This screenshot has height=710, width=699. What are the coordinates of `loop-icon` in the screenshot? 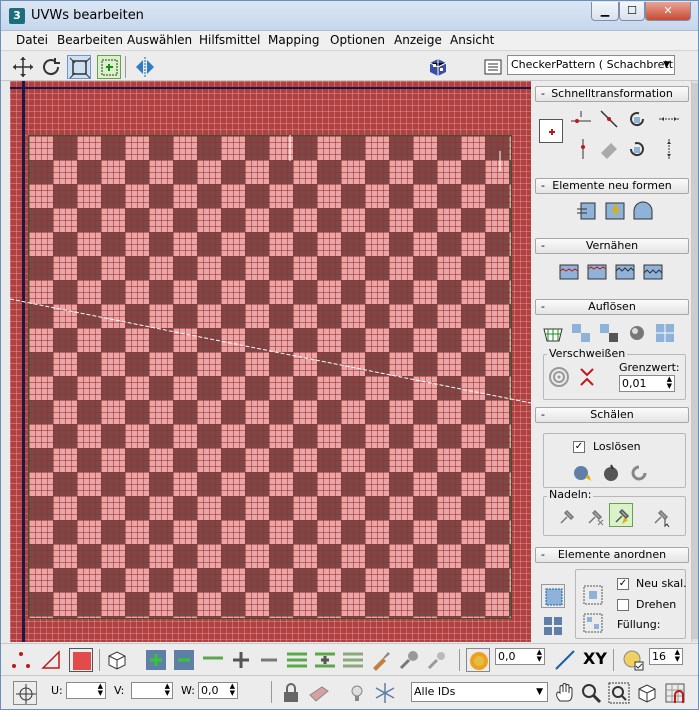 It's located at (213, 660).